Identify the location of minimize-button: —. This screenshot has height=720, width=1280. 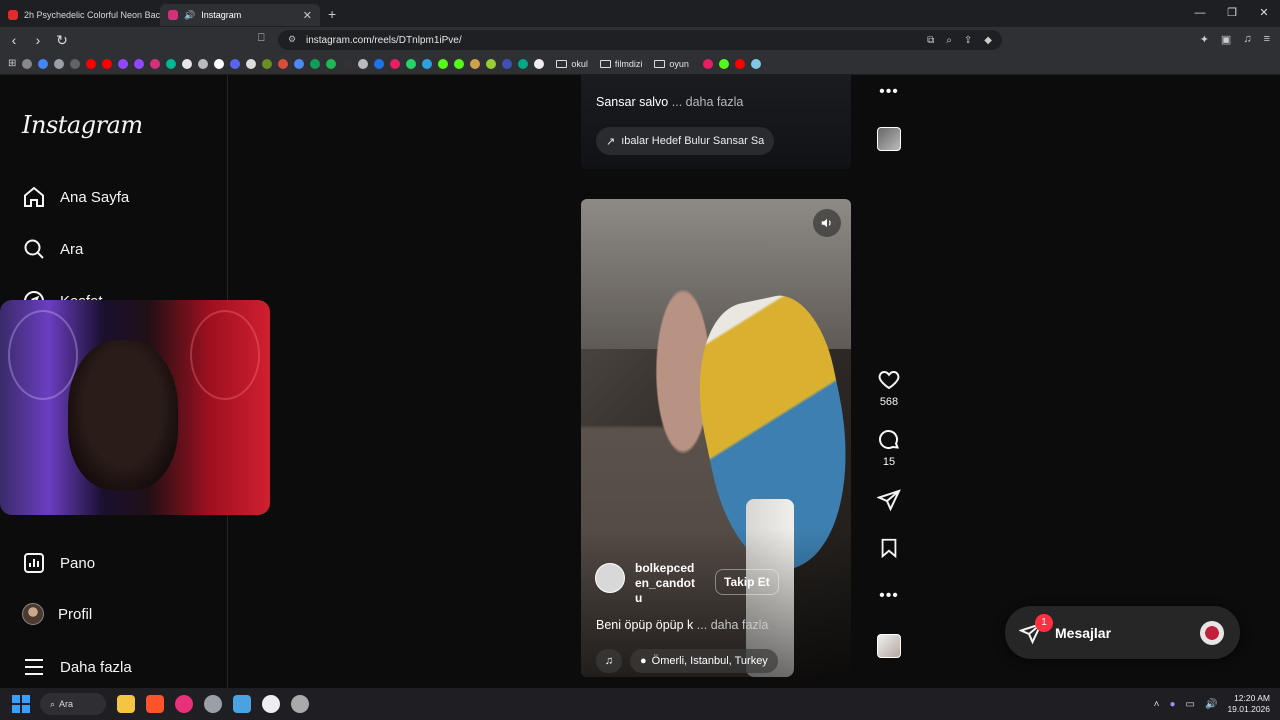
(1200, 13).